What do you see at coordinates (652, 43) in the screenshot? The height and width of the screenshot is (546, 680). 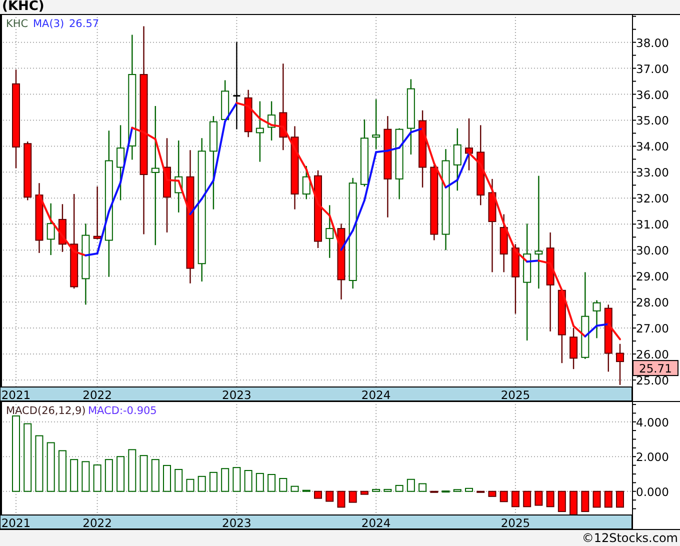 I see `axis-label: 38.00` at bounding box center [652, 43].